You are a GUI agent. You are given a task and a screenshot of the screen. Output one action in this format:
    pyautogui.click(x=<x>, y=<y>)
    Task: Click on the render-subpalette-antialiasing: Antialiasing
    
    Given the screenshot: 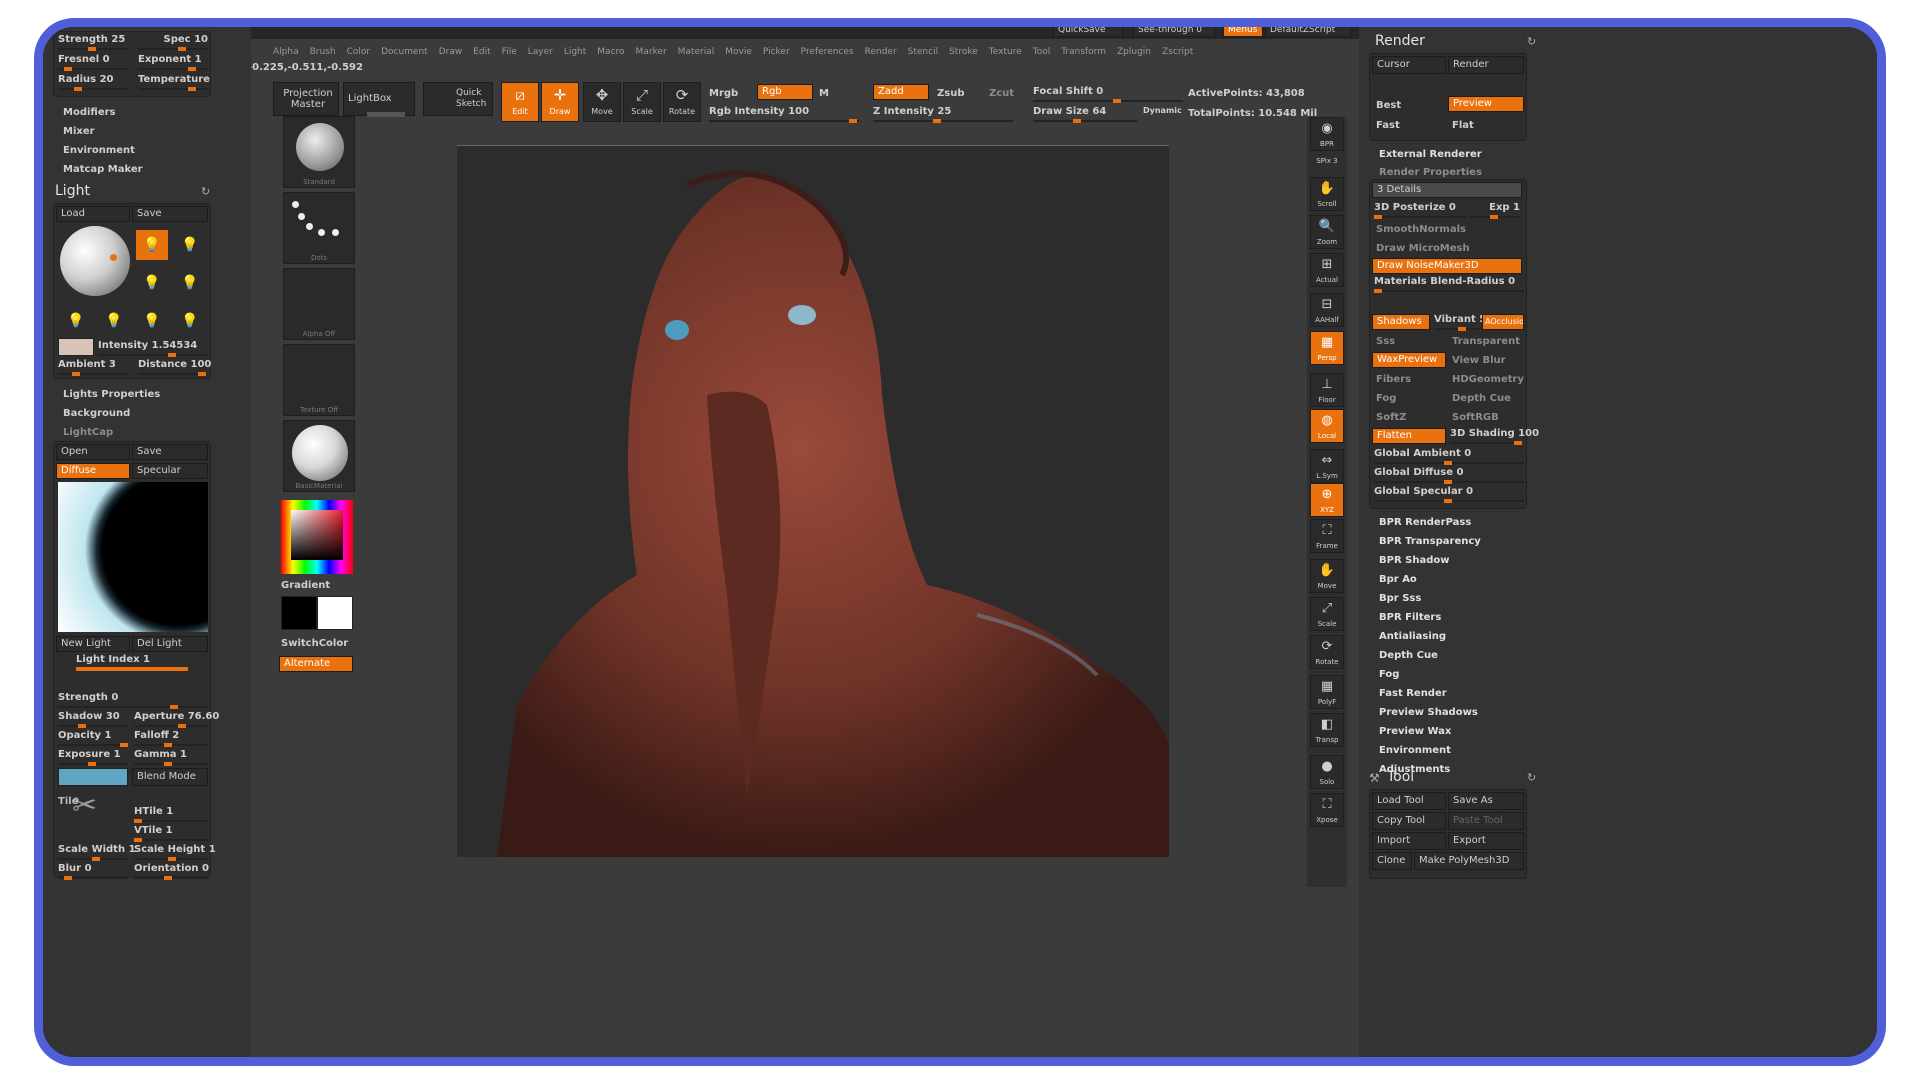 What is the action you would take?
    pyautogui.click(x=1412, y=636)
    